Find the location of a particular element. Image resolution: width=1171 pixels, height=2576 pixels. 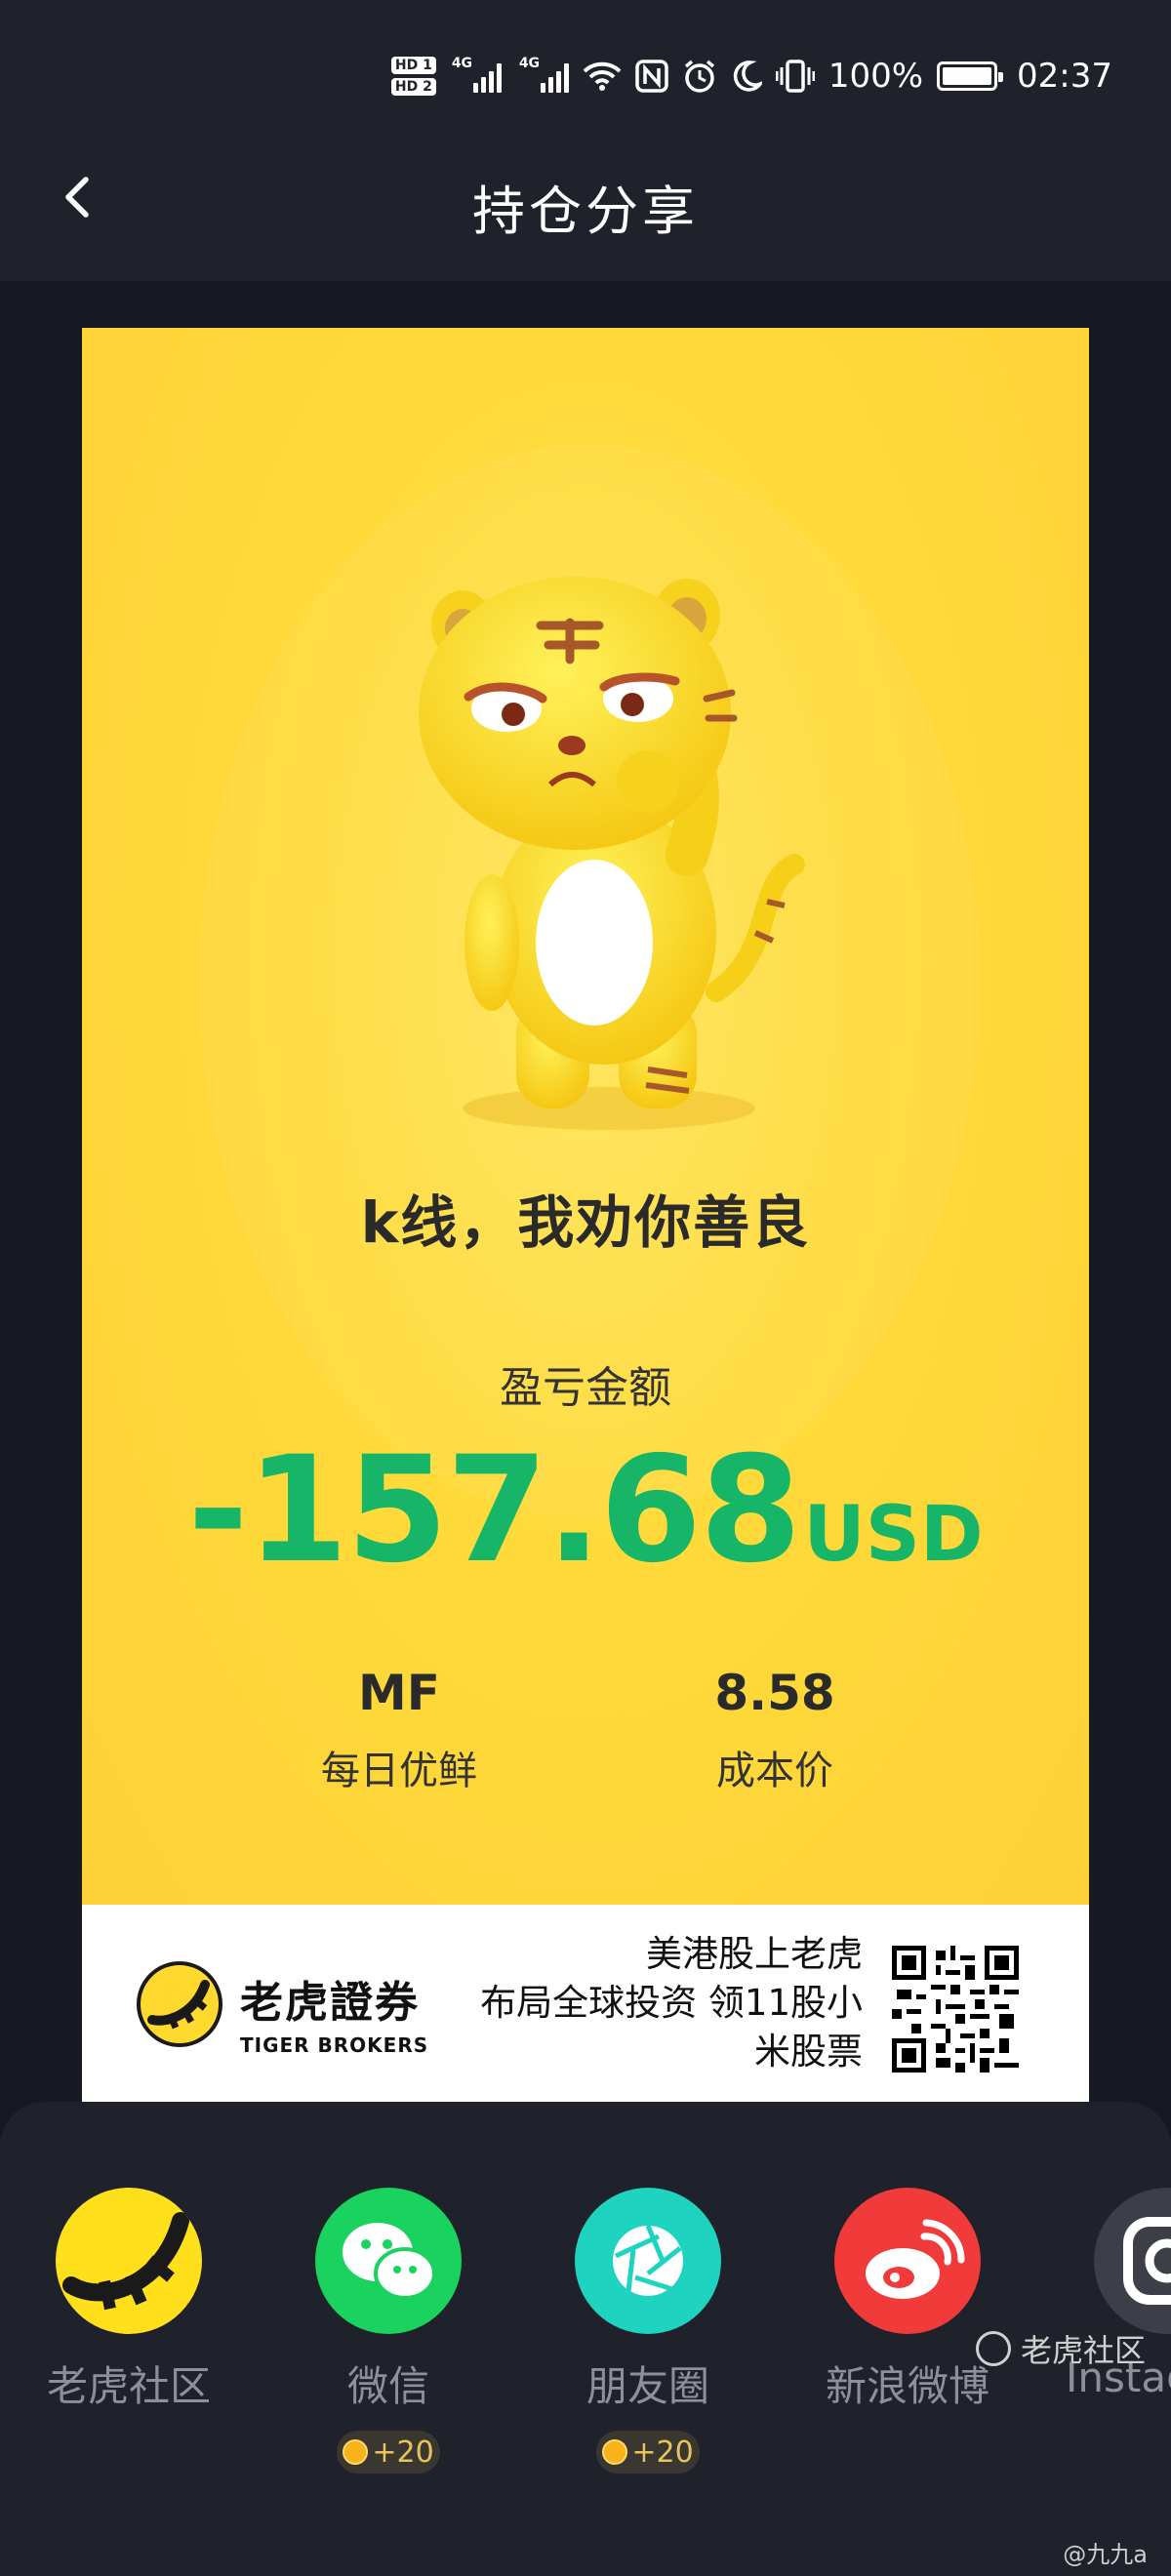

app-bar: 持仓分享 is located at coordinates (585, 199).